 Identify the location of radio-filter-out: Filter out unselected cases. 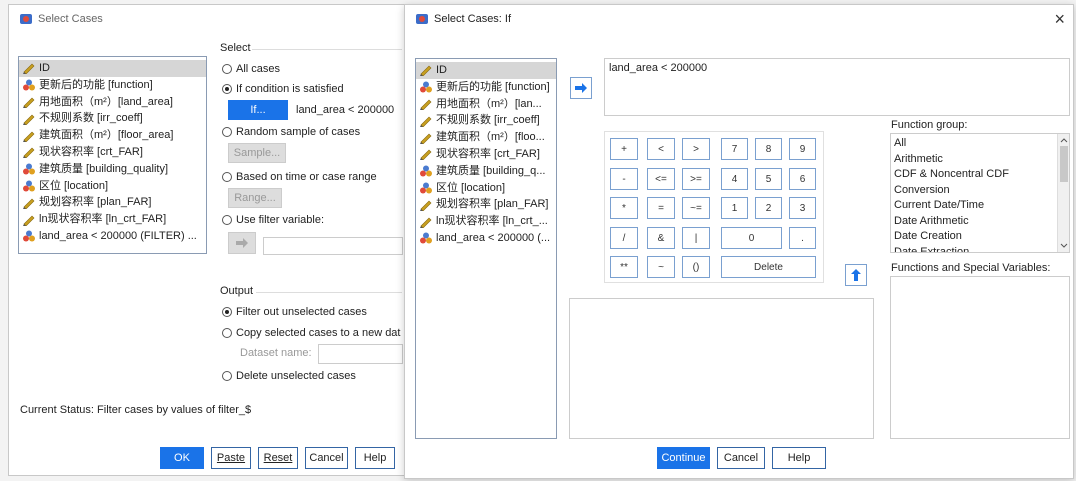
(294, 312).